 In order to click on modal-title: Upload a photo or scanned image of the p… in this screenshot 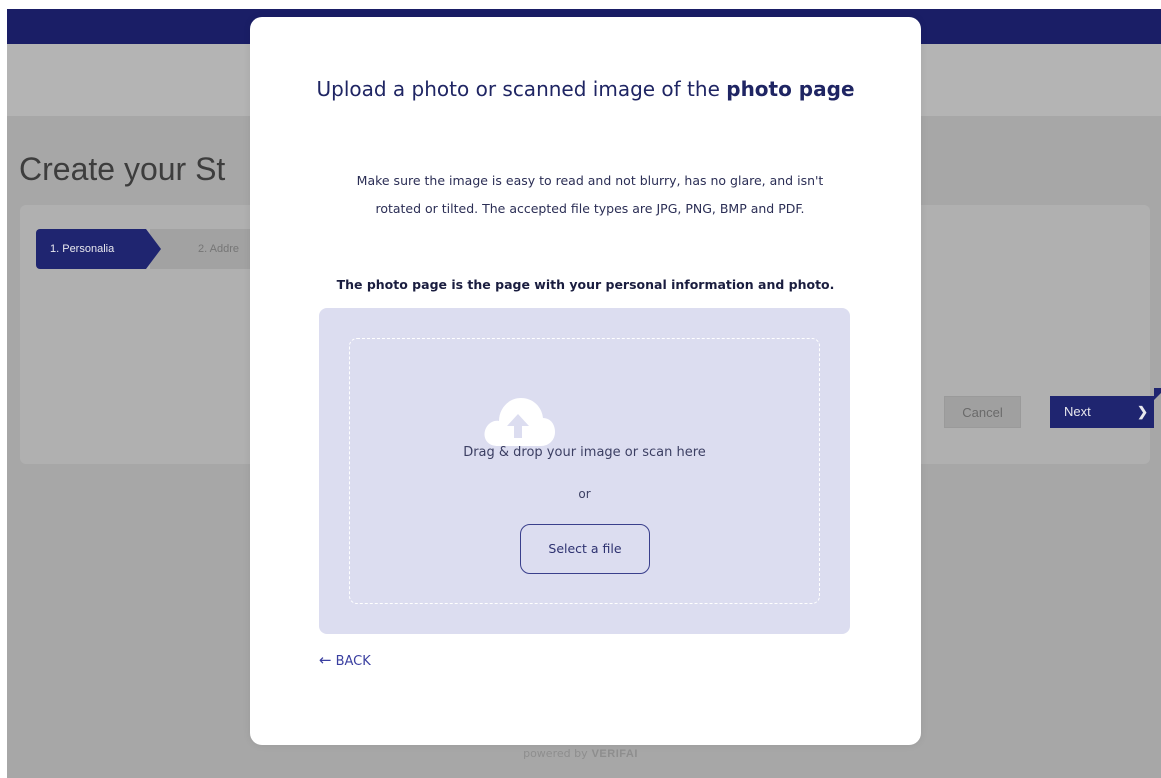, I will do `click(585, 89)`.